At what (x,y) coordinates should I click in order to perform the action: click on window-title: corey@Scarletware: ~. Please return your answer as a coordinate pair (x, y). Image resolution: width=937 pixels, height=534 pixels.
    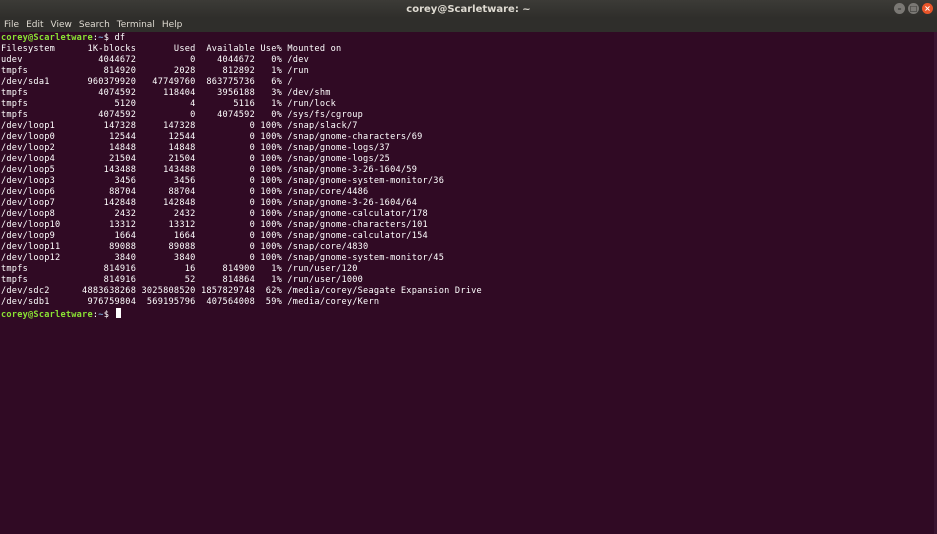
    Looking at the image, I should click on (468, 9).